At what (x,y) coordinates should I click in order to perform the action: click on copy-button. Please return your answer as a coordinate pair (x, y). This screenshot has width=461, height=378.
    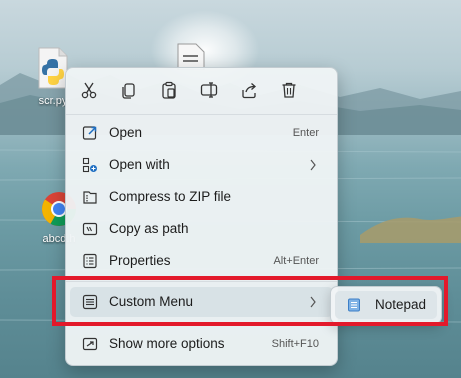
    Looking at the image, I should click on (129, 90).